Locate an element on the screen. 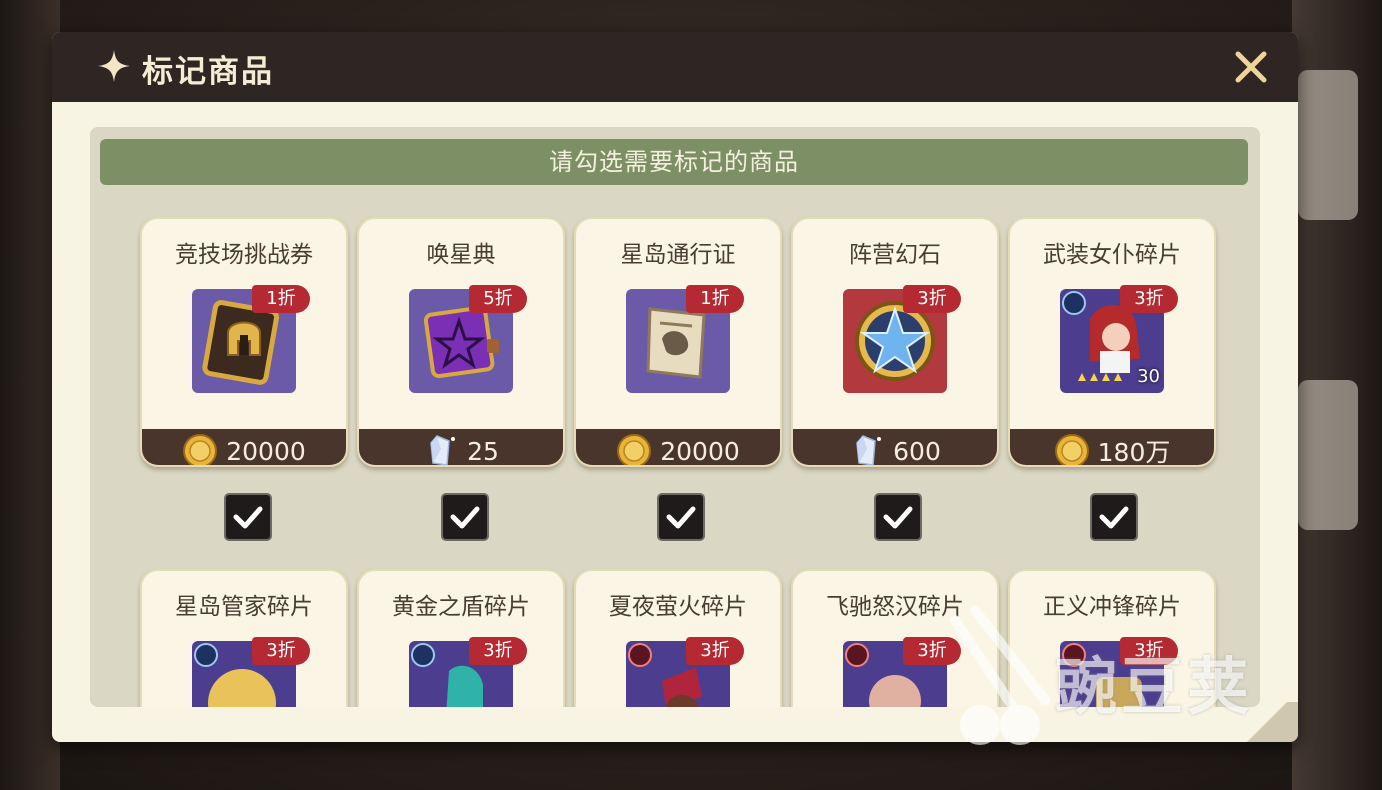  item-name: 星岛管家碎片 is located at coordinates (244, 607).